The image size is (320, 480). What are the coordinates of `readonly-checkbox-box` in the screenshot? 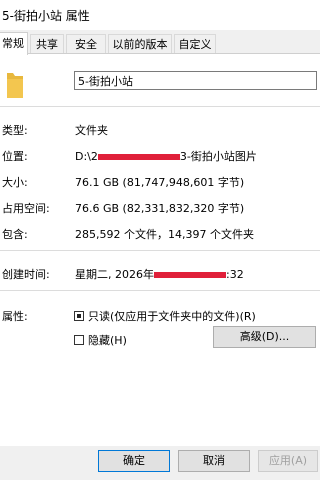 It's located at (79, 316).